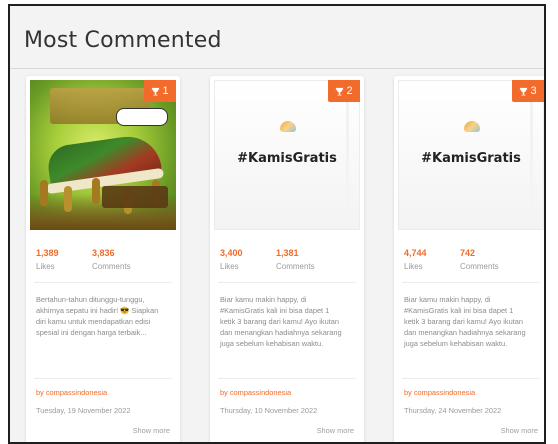 This screenshot has width=558, height=444. I want to click on post-date: Tuesday, 19 November 2022, so click(83, 410).